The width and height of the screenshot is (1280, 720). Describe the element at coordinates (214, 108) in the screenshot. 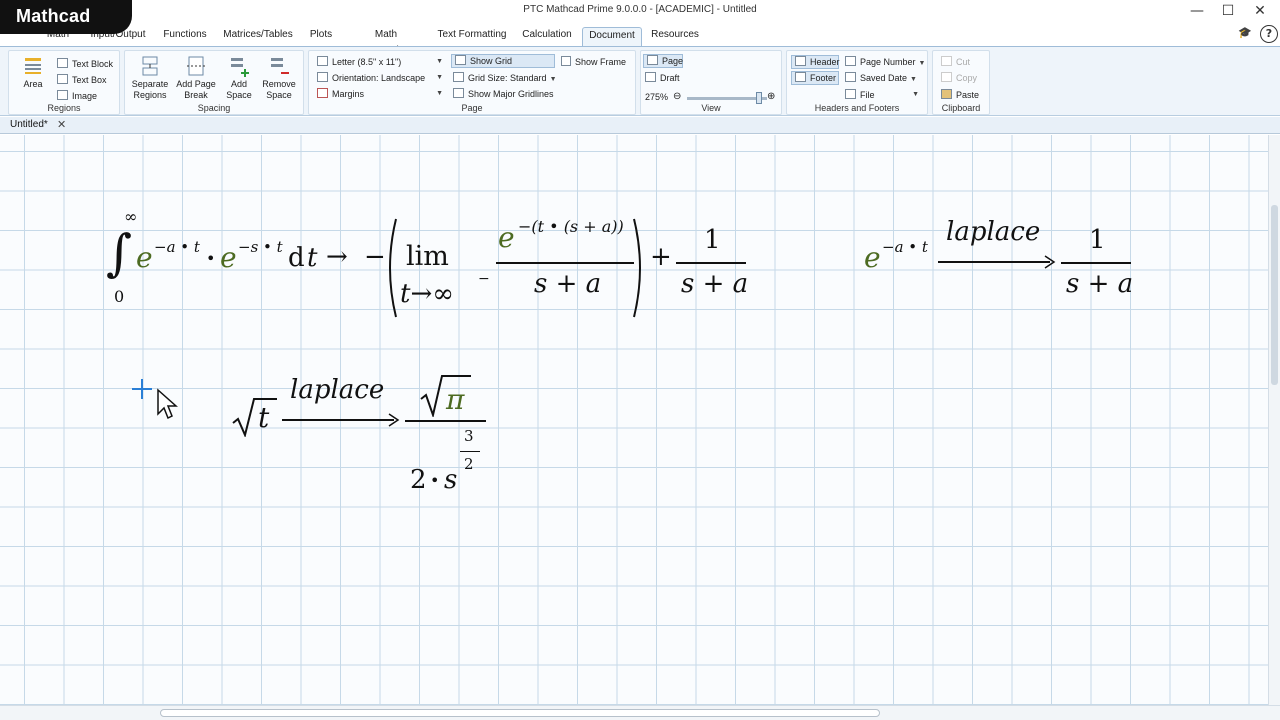

I see `group-label-spacing: Spacing` at that location.